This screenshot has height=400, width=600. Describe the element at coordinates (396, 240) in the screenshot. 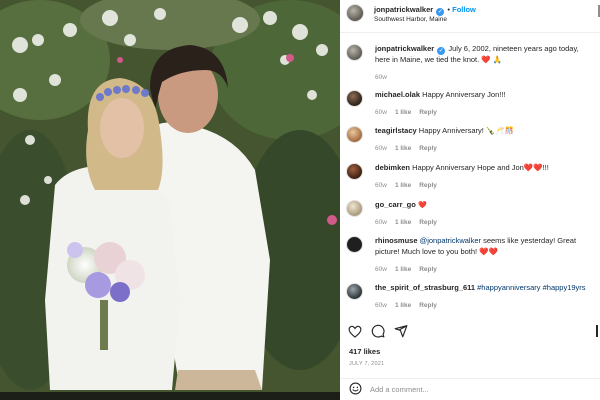

I see `comment-username: rhinosmuse` at that location.